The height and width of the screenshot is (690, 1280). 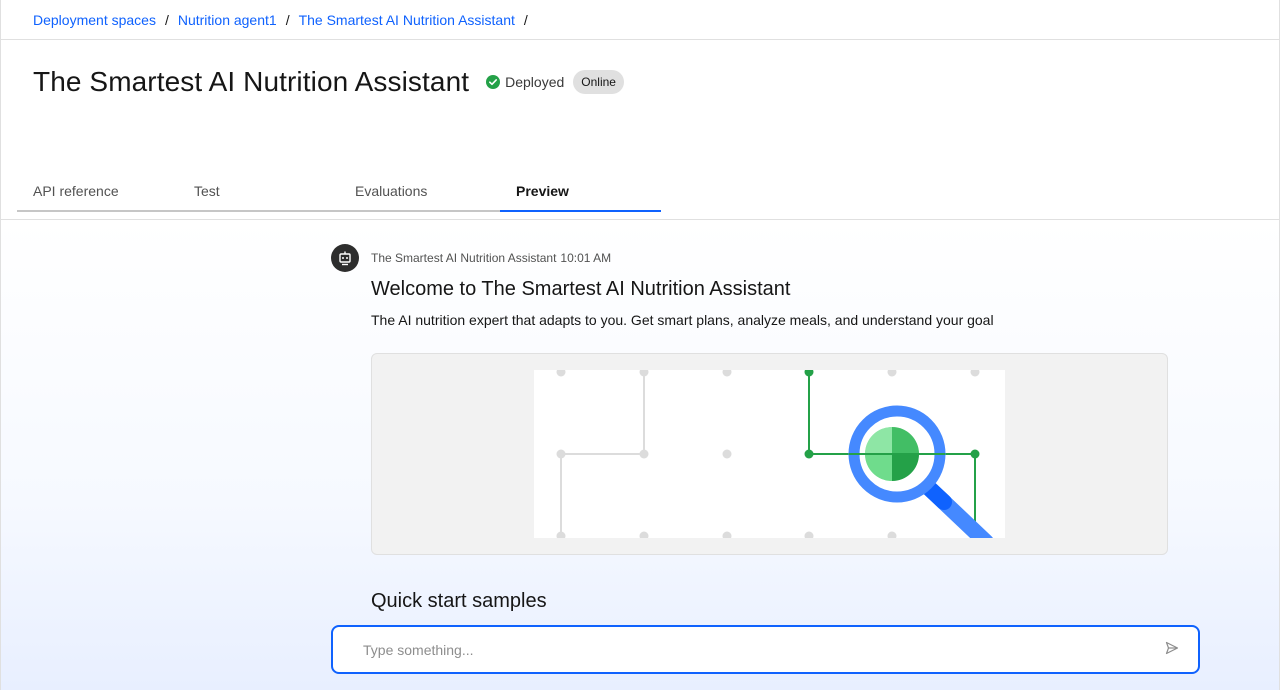 I want to click on magnifier-network-icon, so click(x=769, y=454).